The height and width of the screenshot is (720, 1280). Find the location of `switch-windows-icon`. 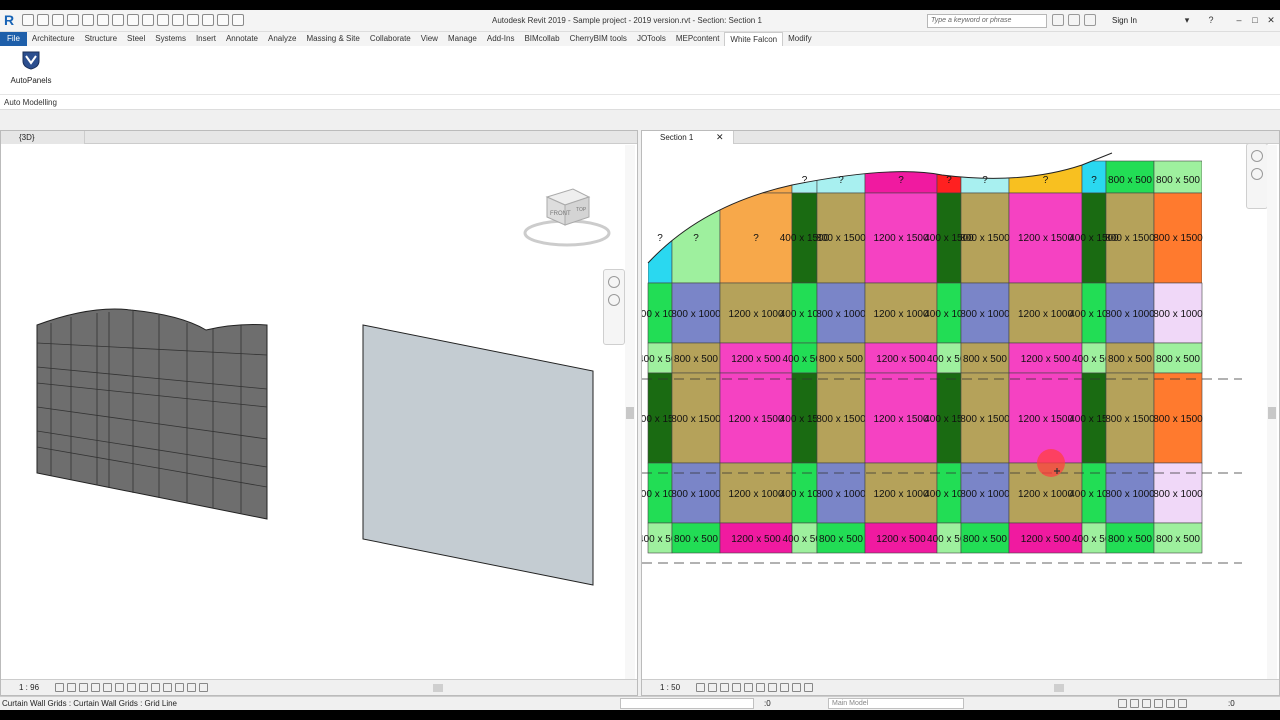

switch-windows-icon is located at coordinates (238, 20).